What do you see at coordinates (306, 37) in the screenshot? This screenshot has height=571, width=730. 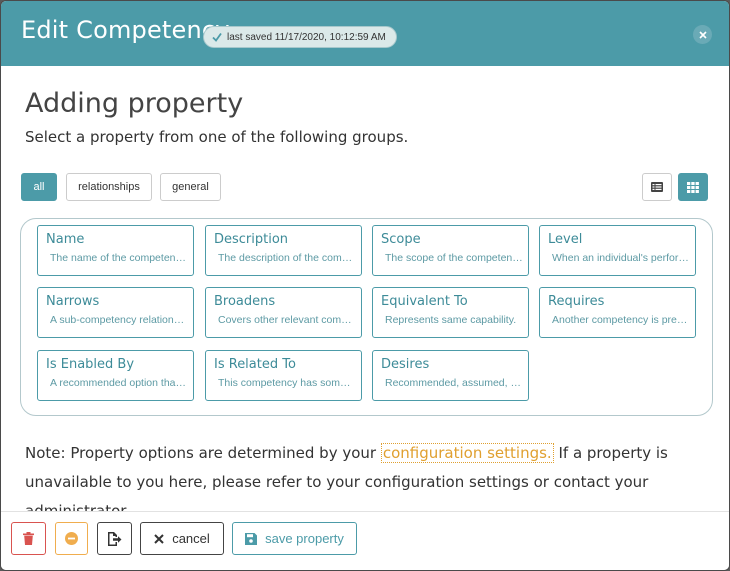 I see `last-saved-text: last saved 11/17/2020, 10:12:59 AM` at bounding box center [306, 37].